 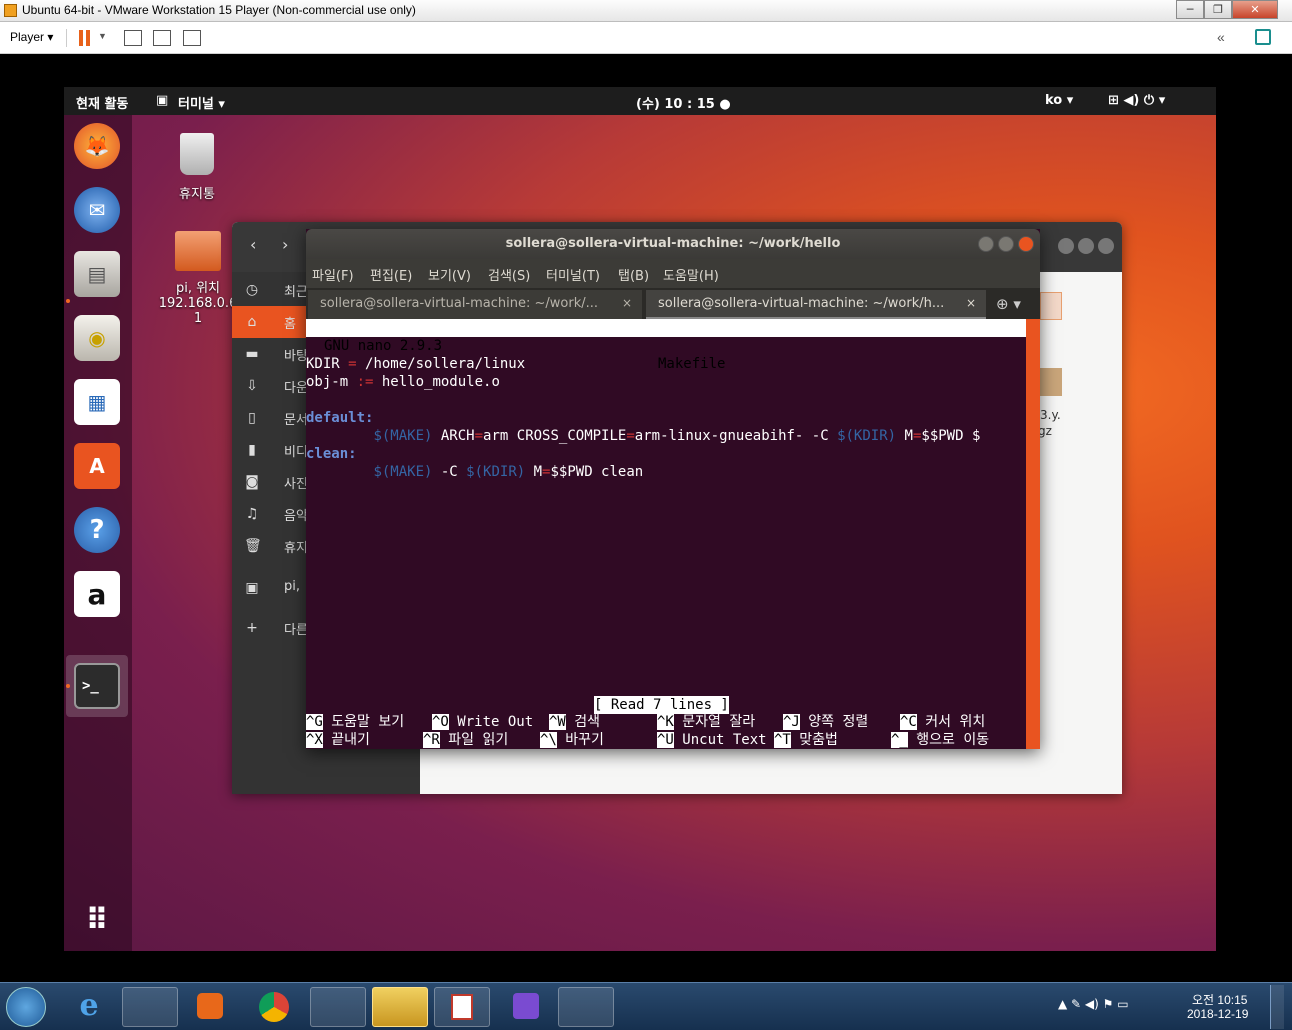 What do you see at coordinates (1059, 100) in the screenshot?
I see `language-menu: ko ▾` at bounding box center [1059, 100].